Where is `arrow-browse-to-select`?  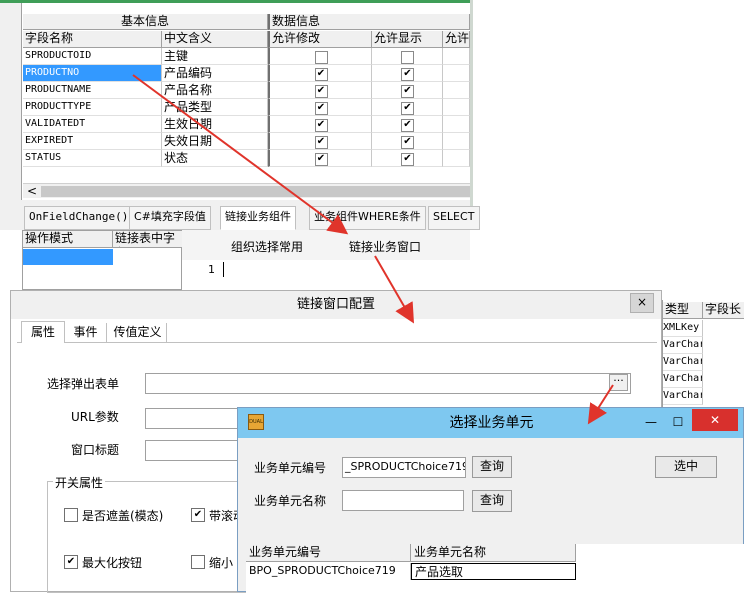
arrow-browse-to-select is located at coordinates (600, 404).